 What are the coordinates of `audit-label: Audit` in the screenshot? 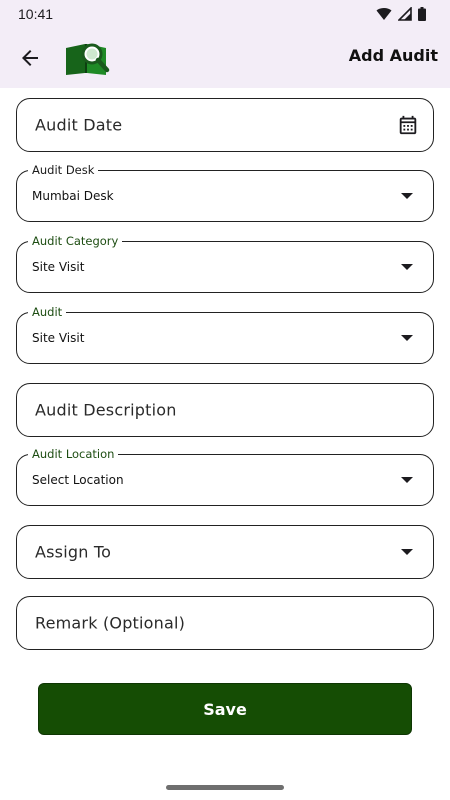 It's located at (47, 312).